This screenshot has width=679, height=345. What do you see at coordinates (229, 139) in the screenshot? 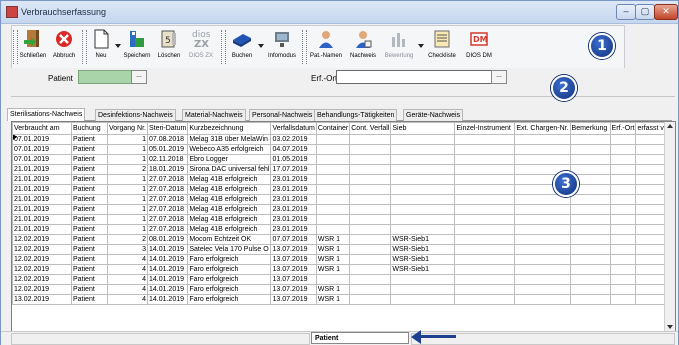
I see `table-cell: Melag 31B über MelaWin` at bounding box center [229, 139].